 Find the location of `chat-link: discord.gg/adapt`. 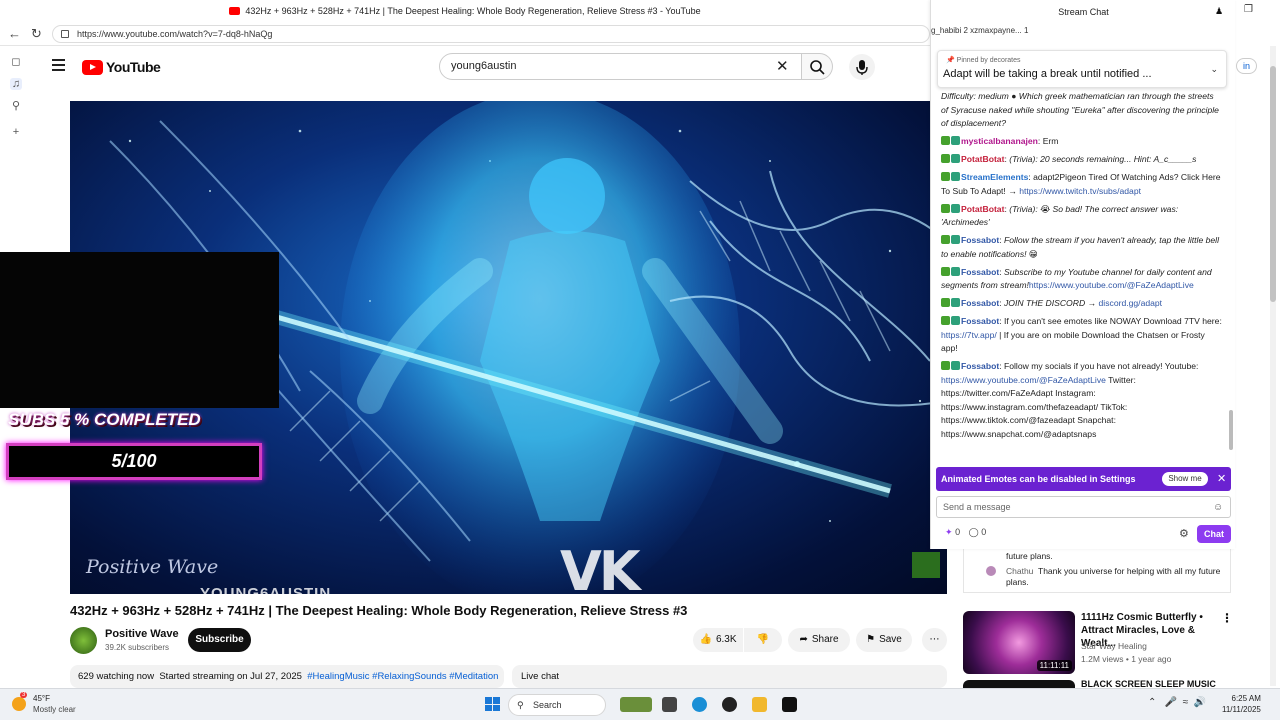

chat-link: discord.gg/adapt is located at coordinates (1131, 303).